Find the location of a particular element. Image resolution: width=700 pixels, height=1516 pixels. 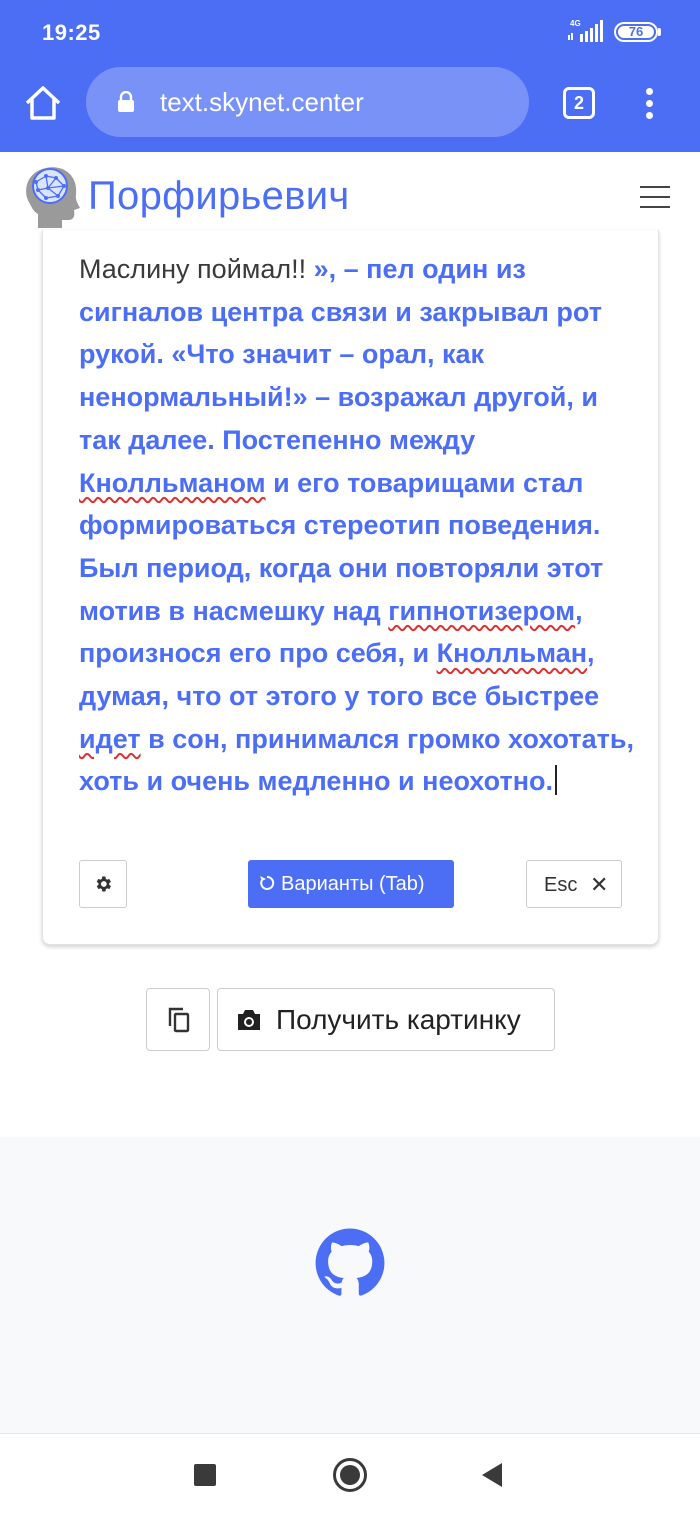

back-icon is located at coordinates (492, 1475).